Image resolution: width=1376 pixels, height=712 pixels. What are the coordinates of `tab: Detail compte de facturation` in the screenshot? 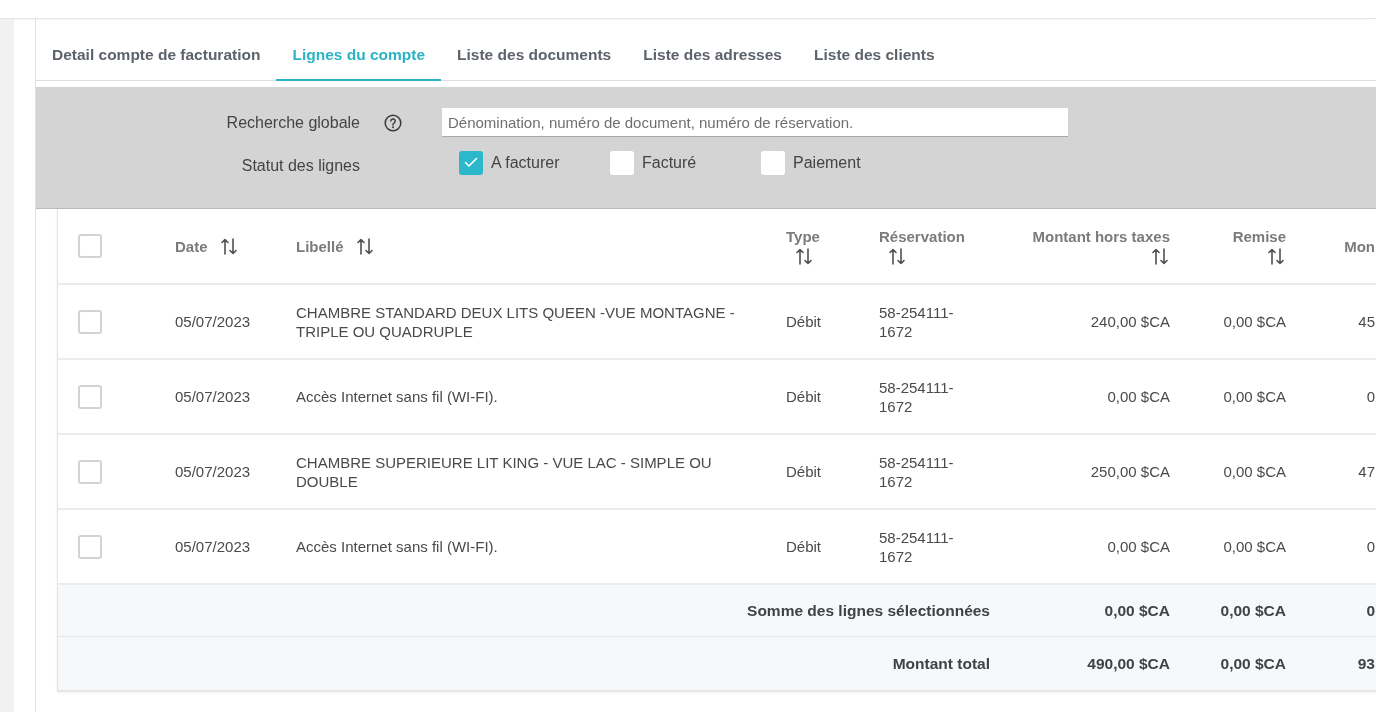 It's located at (156, 55).